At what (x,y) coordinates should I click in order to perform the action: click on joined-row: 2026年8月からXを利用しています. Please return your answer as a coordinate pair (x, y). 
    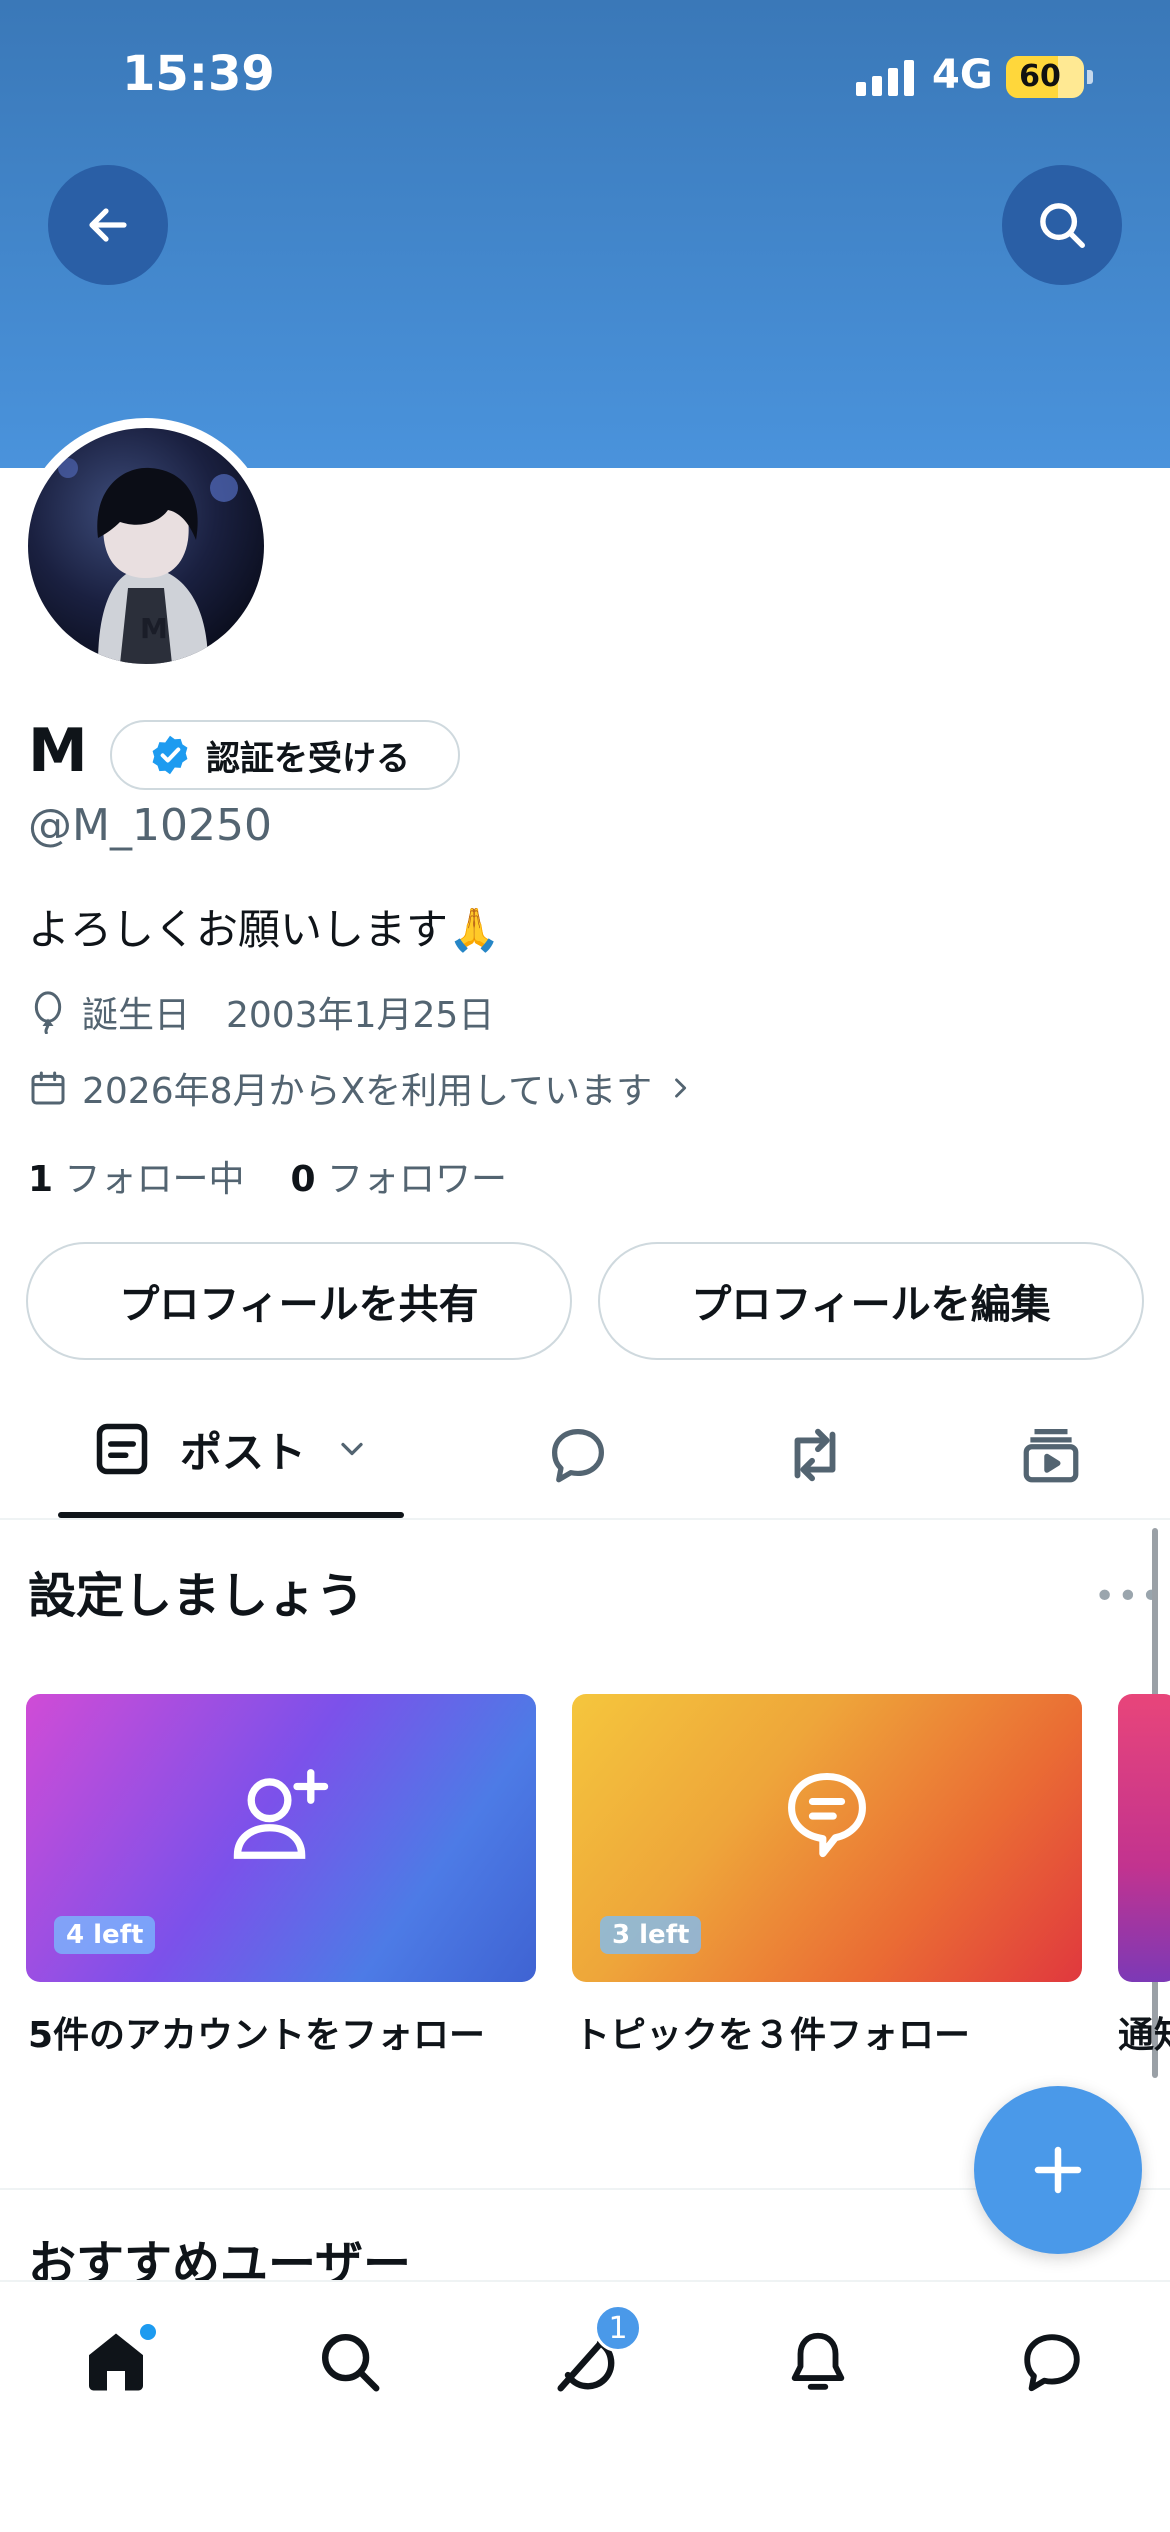
    Looking at the image, I should click on (361, 1088).